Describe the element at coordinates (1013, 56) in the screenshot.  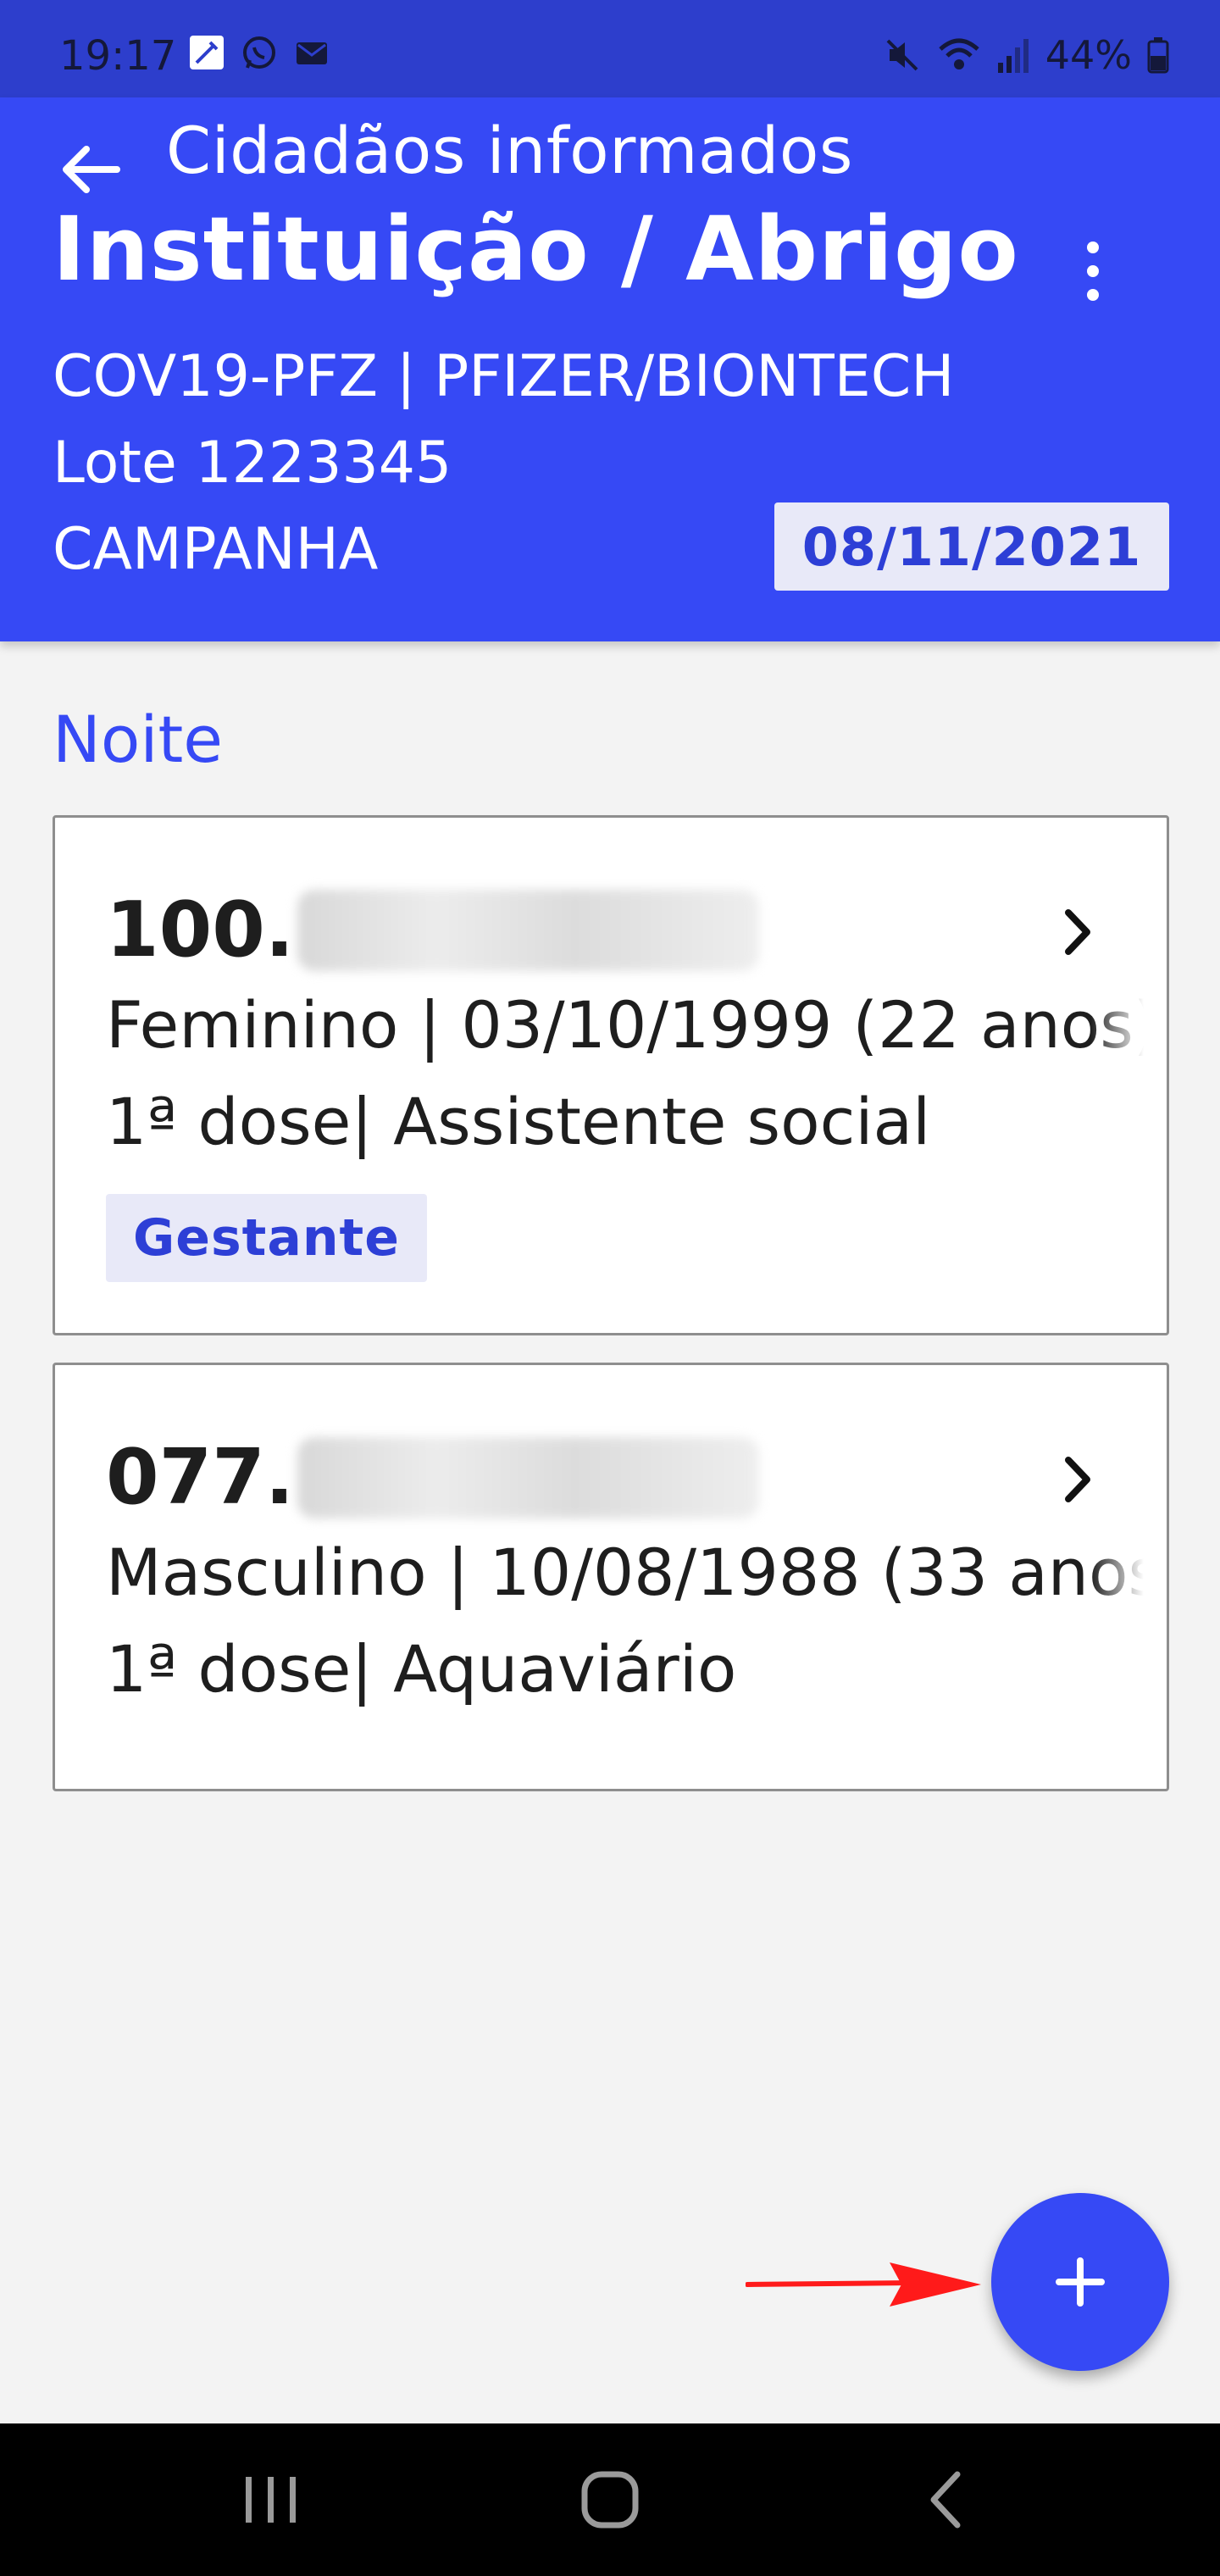
I see `signal-icon` at that location.